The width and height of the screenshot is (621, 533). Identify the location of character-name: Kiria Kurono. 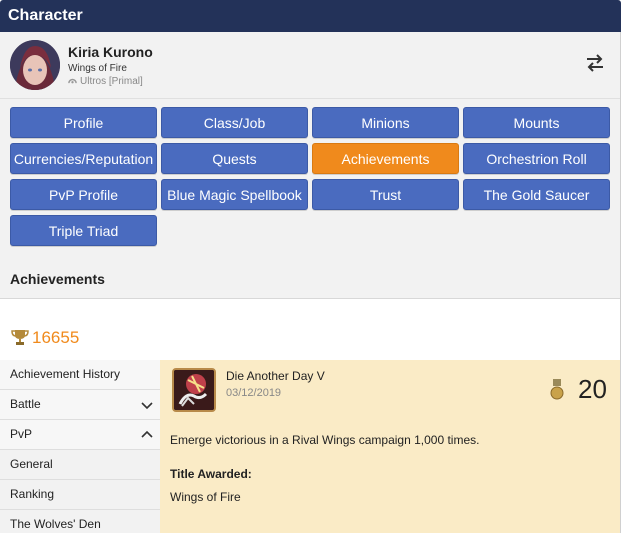
(110, 52).